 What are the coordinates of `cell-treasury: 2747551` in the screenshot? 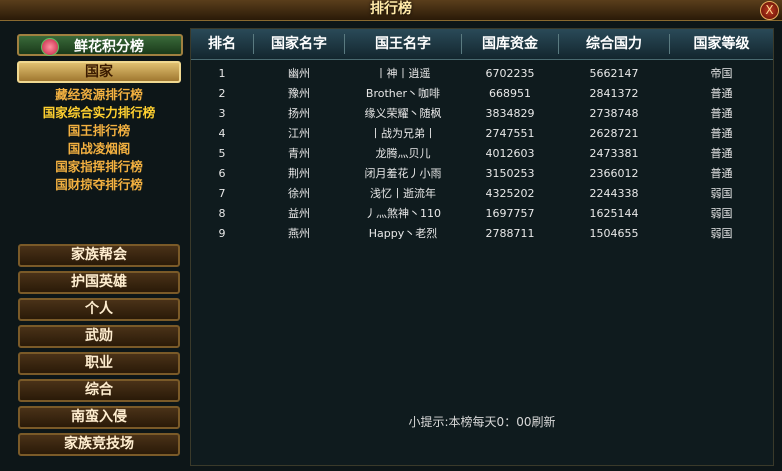 It's located at (510, 133).